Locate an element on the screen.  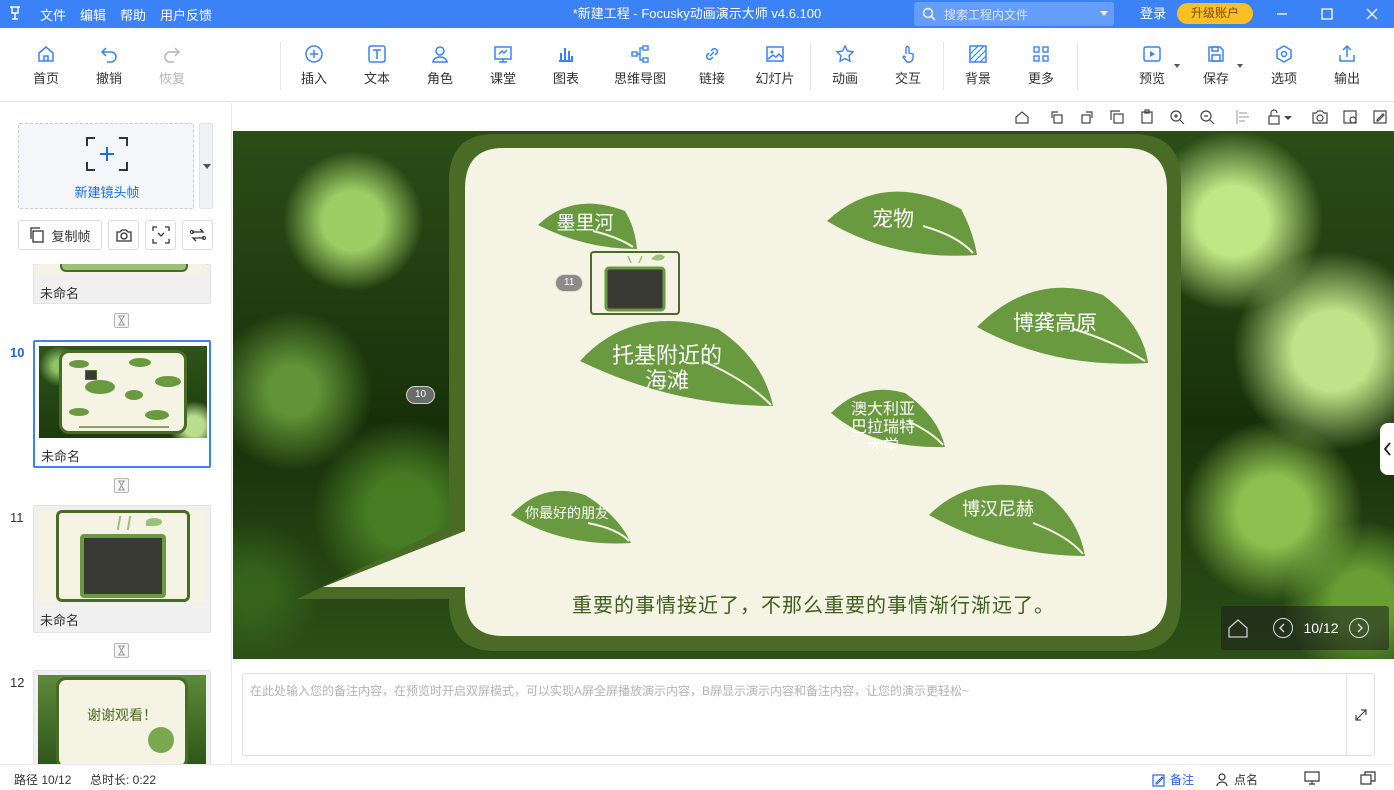
camera-icon is located at coordinates (123, 235).